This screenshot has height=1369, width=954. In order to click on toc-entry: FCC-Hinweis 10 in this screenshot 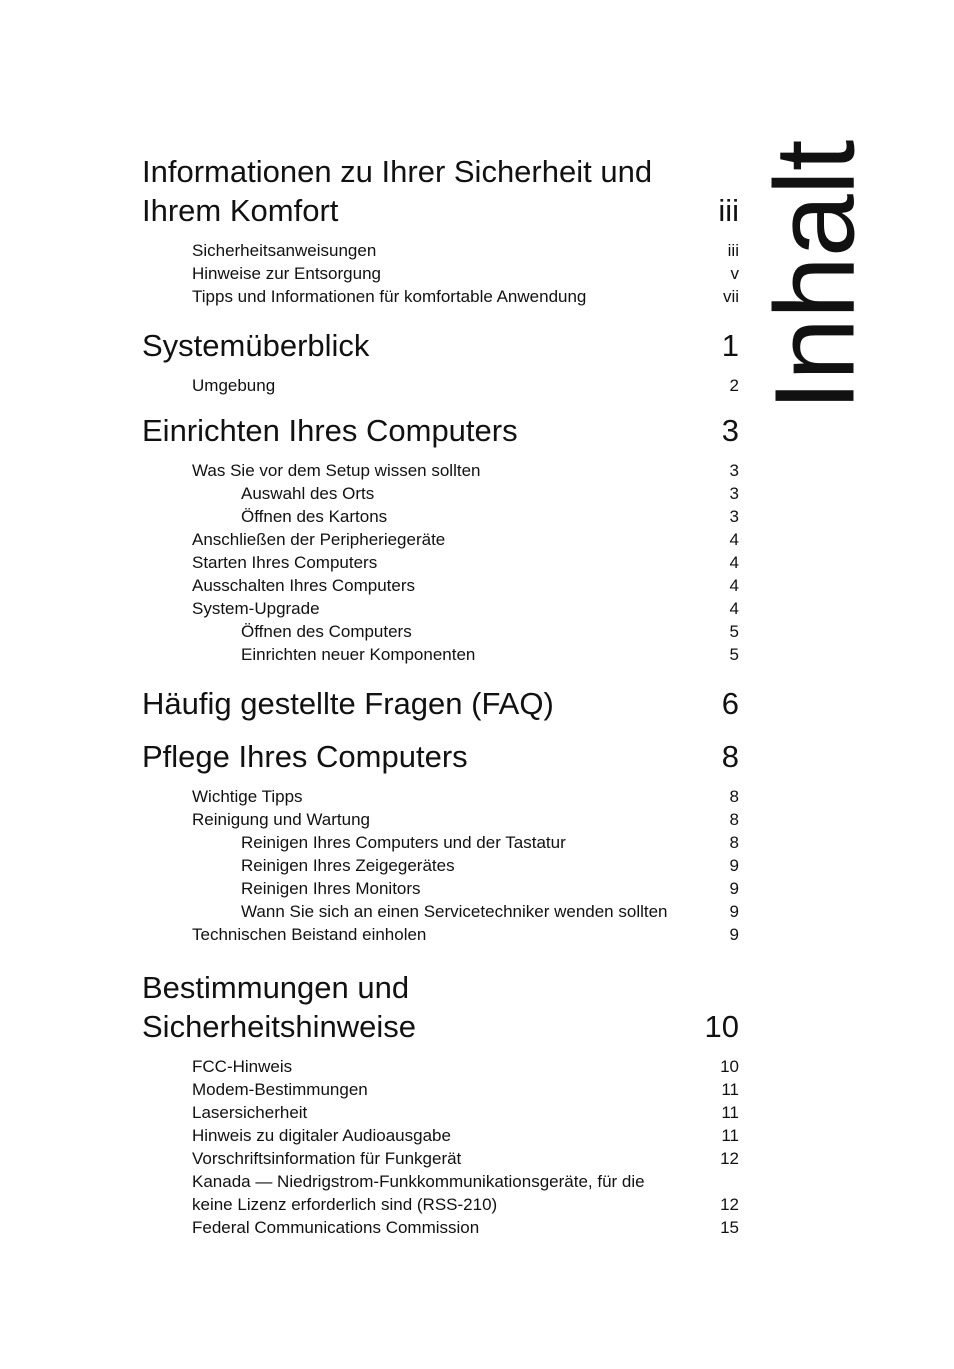, I will do `click(440, 1066)`.